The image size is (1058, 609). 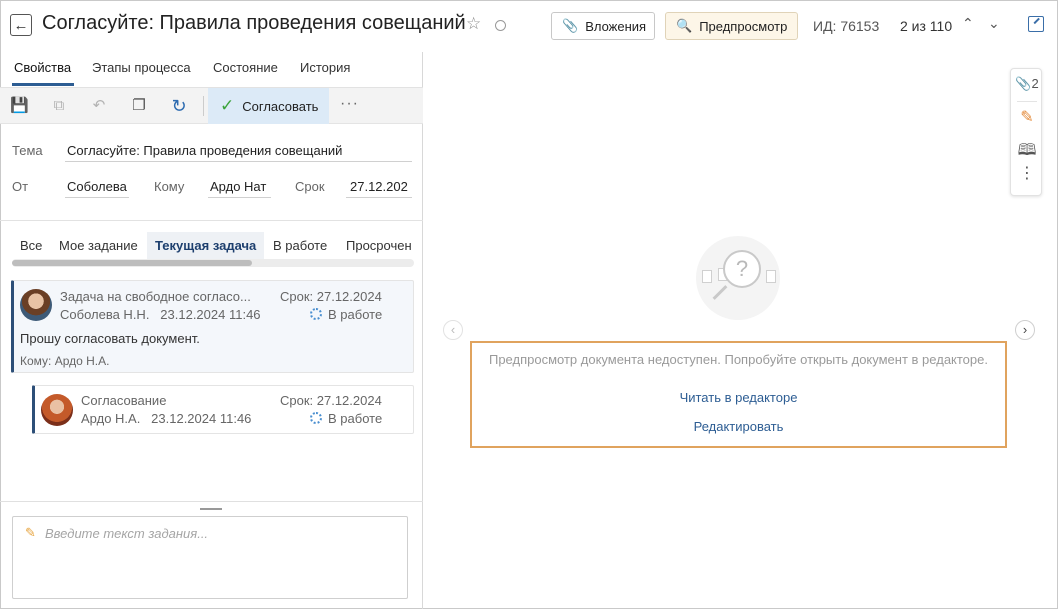 I want to click on open-external-icon, so click(x=1036, y=24).